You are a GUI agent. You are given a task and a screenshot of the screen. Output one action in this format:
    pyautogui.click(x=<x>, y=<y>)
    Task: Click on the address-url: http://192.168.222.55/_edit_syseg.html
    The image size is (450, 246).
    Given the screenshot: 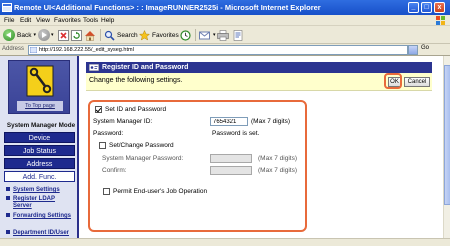 What is the action you would take?
    pyautogui.click(x=86, y=50)
    